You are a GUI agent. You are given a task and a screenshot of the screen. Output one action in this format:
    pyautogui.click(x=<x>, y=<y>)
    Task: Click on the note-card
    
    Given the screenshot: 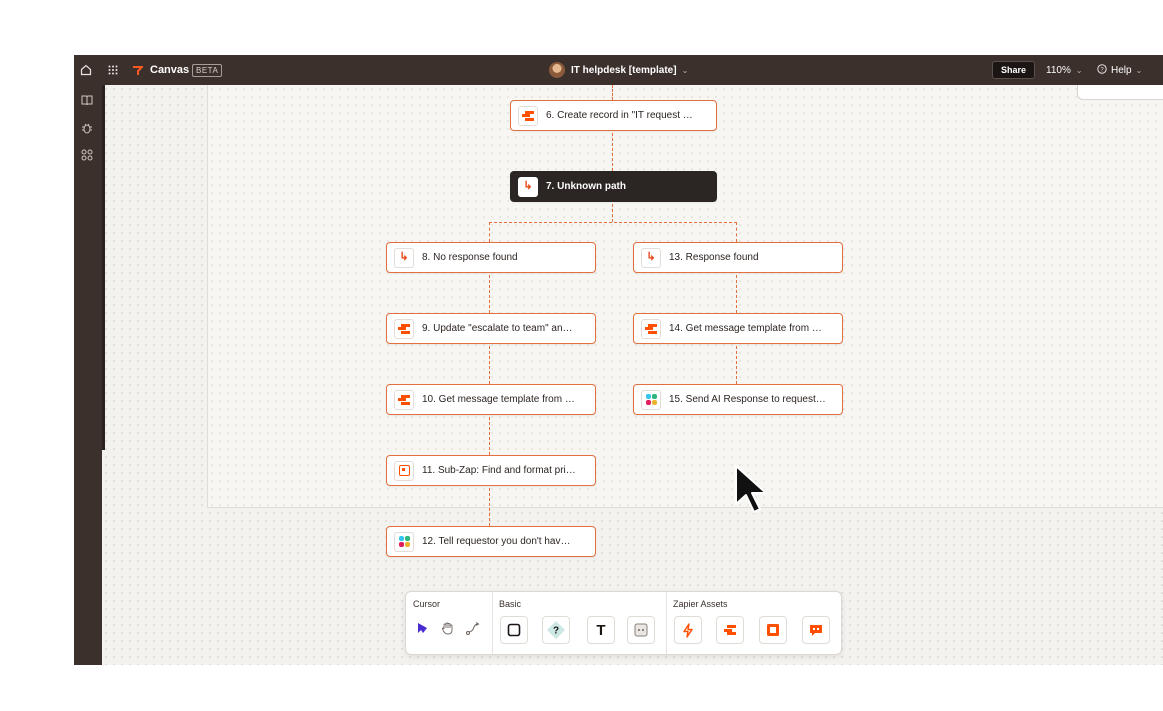 What is the action you would take?
    pyautogui.click(x=1120, y=92)
    